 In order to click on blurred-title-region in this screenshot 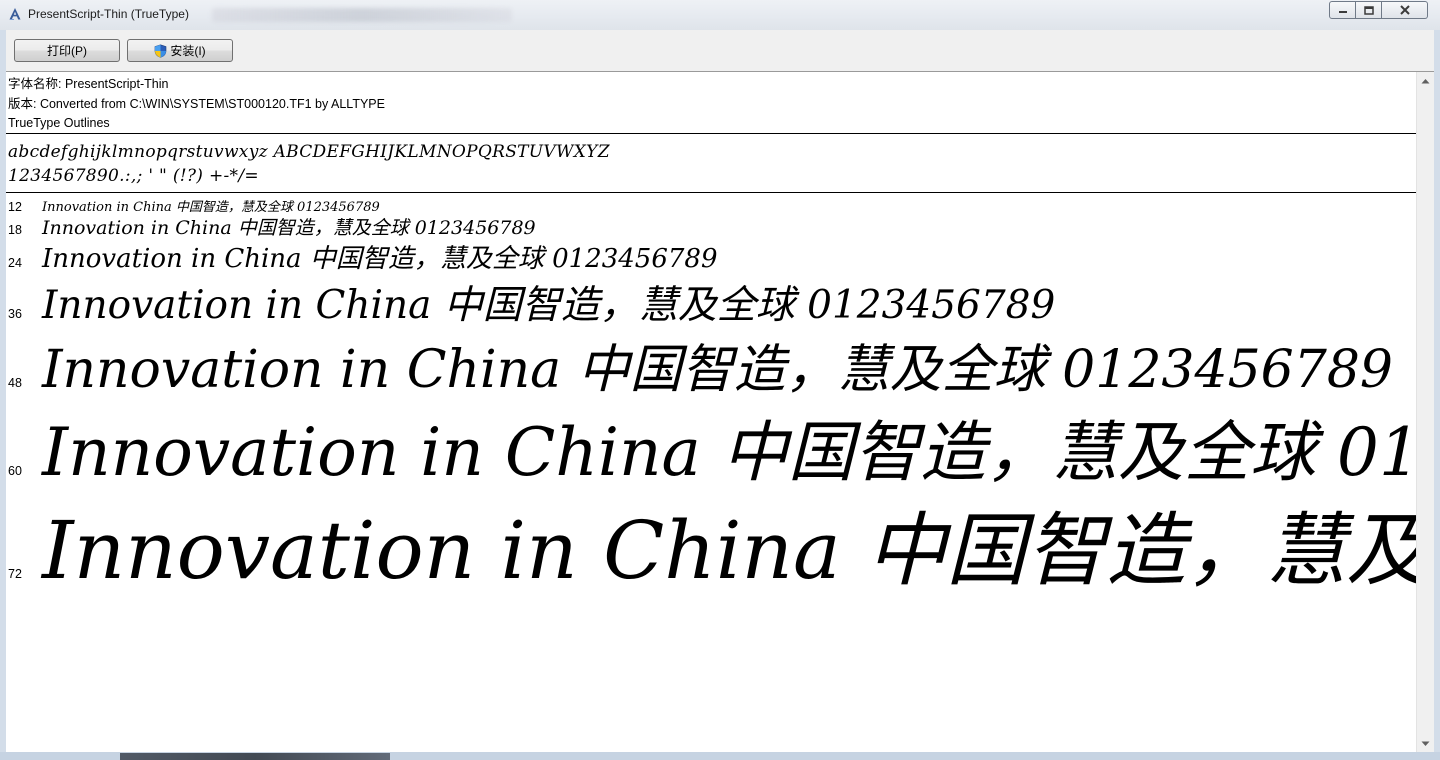, I will do `click(362, 15)`.